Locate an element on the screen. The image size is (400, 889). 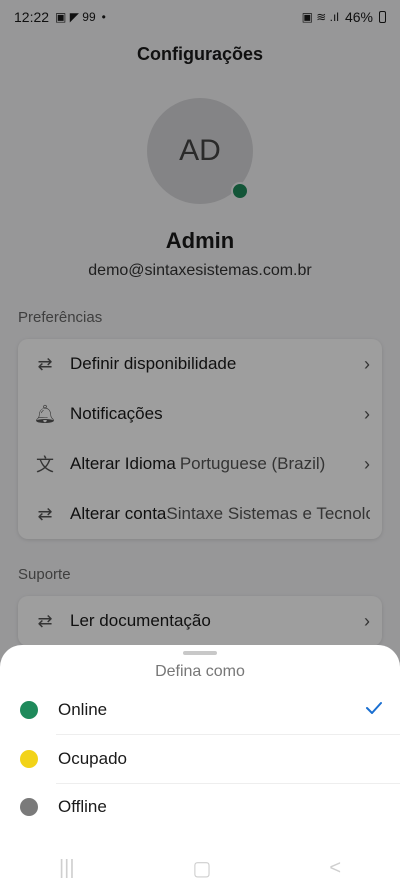
system-nav-bar: ||| ▢ < is located at coordinates (200, 868).